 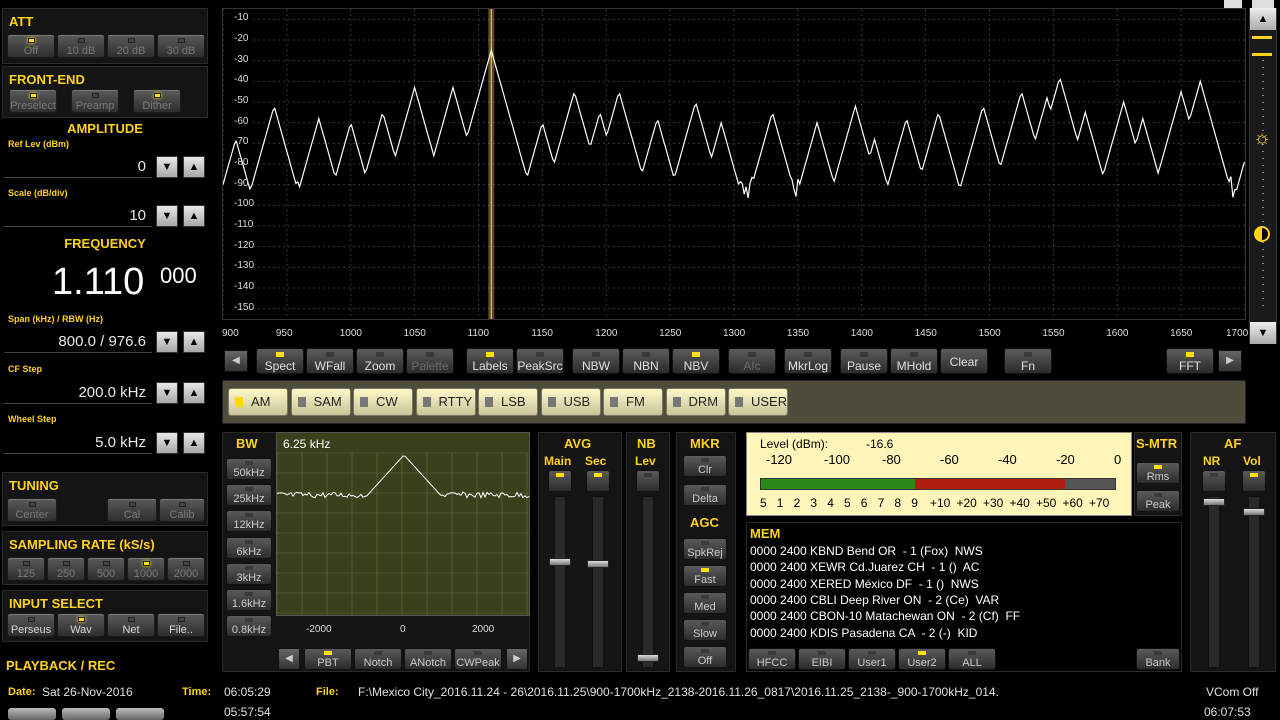 What do you see at coordinates (194, 342) in the screenshot?
I see `span-up-button: ▲` at bounding box center [194, 342].